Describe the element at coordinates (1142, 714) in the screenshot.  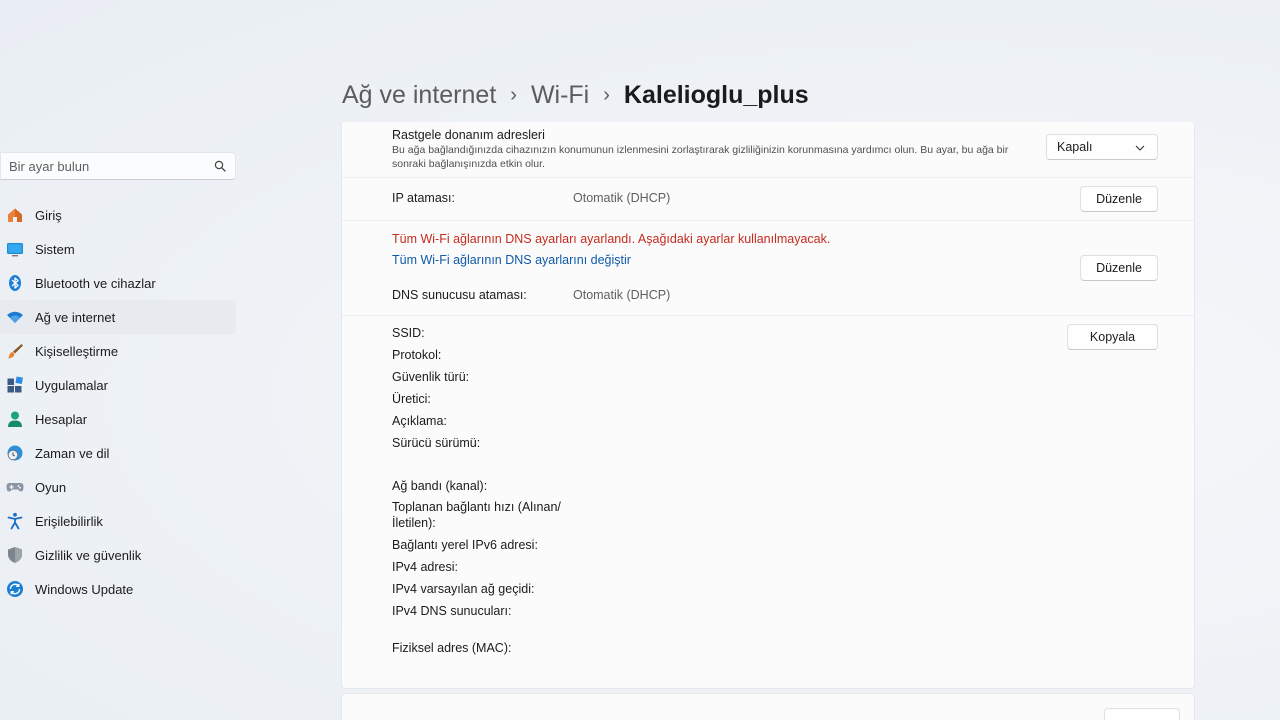
I see `next-panel-button` at that location.